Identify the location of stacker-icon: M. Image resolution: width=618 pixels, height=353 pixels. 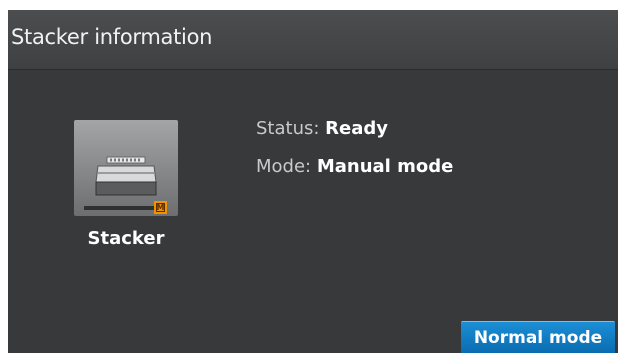
(126, 168).